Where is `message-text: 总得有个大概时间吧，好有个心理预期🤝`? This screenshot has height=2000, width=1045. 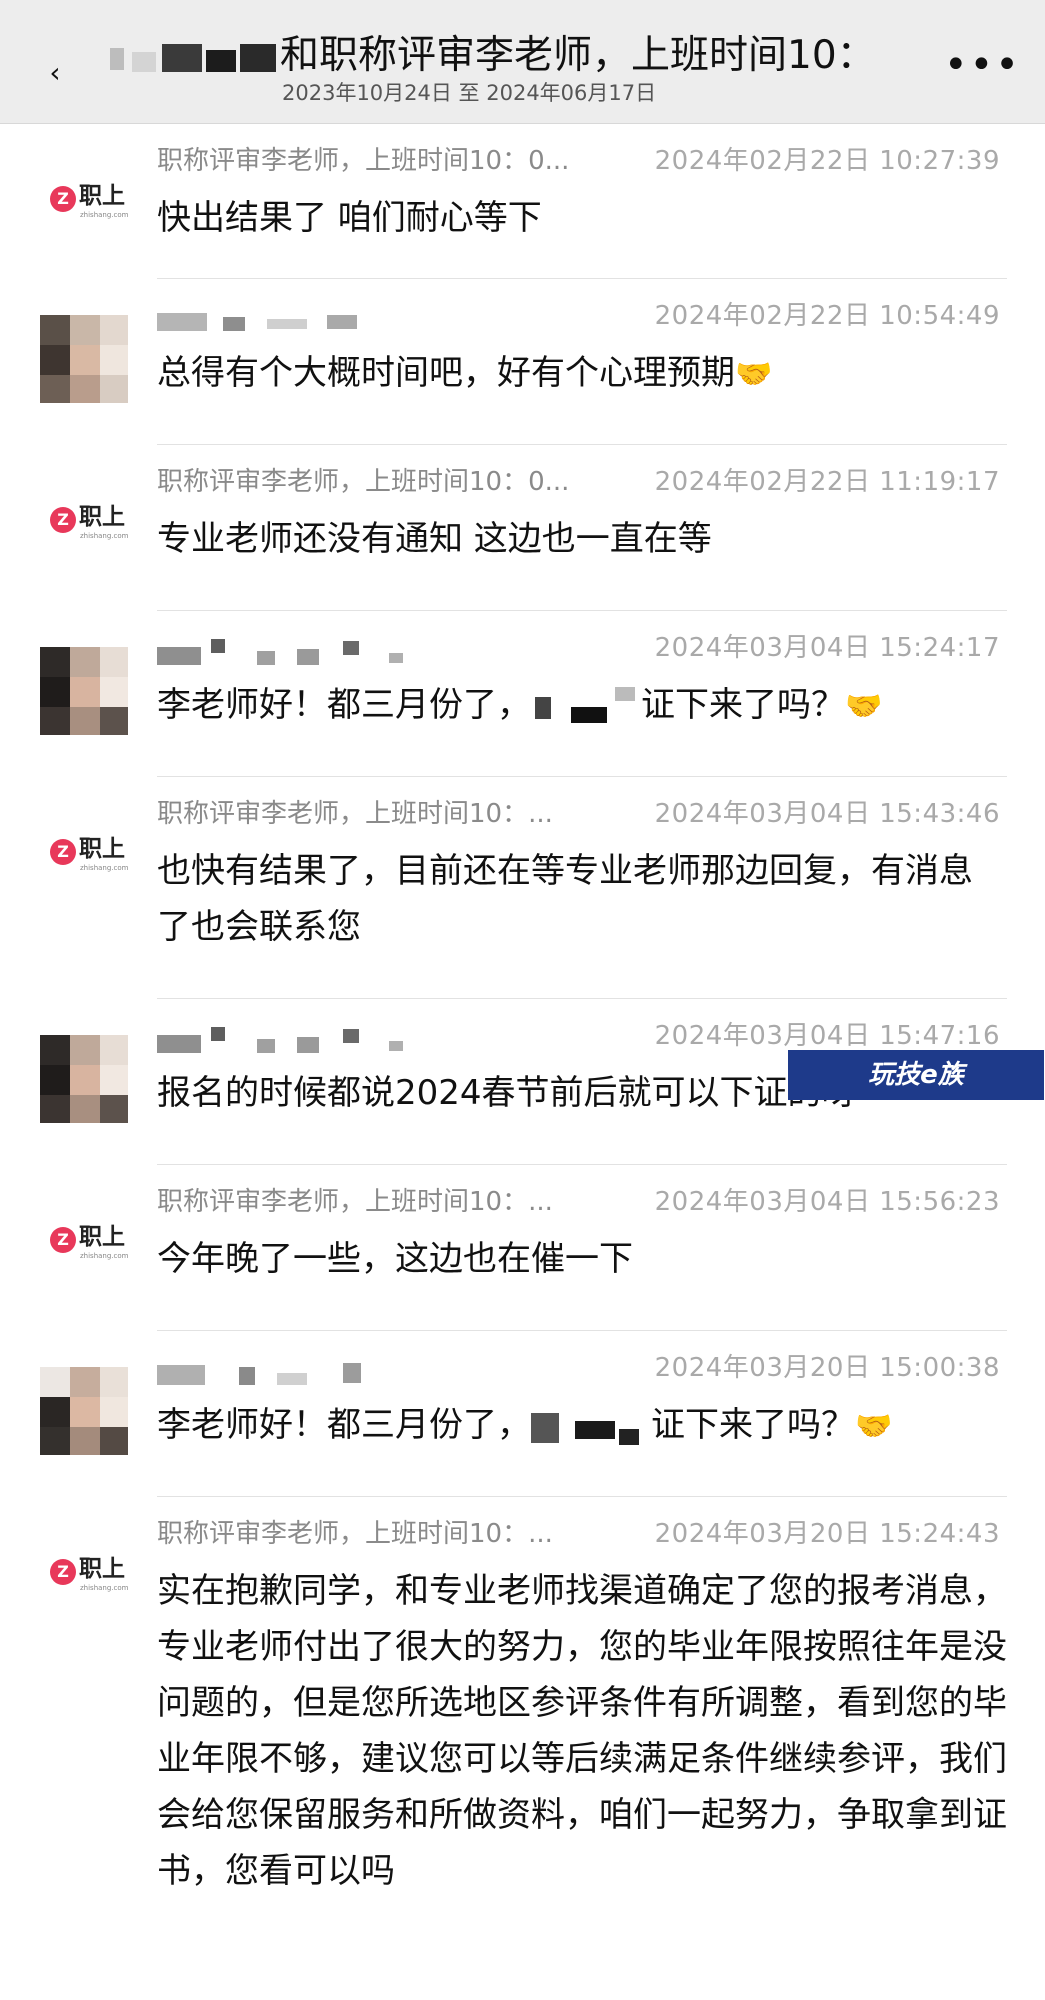
message-text: 总得有个大概时间吧，好有个心理预期🤝 is located at coordinates (579, 373).